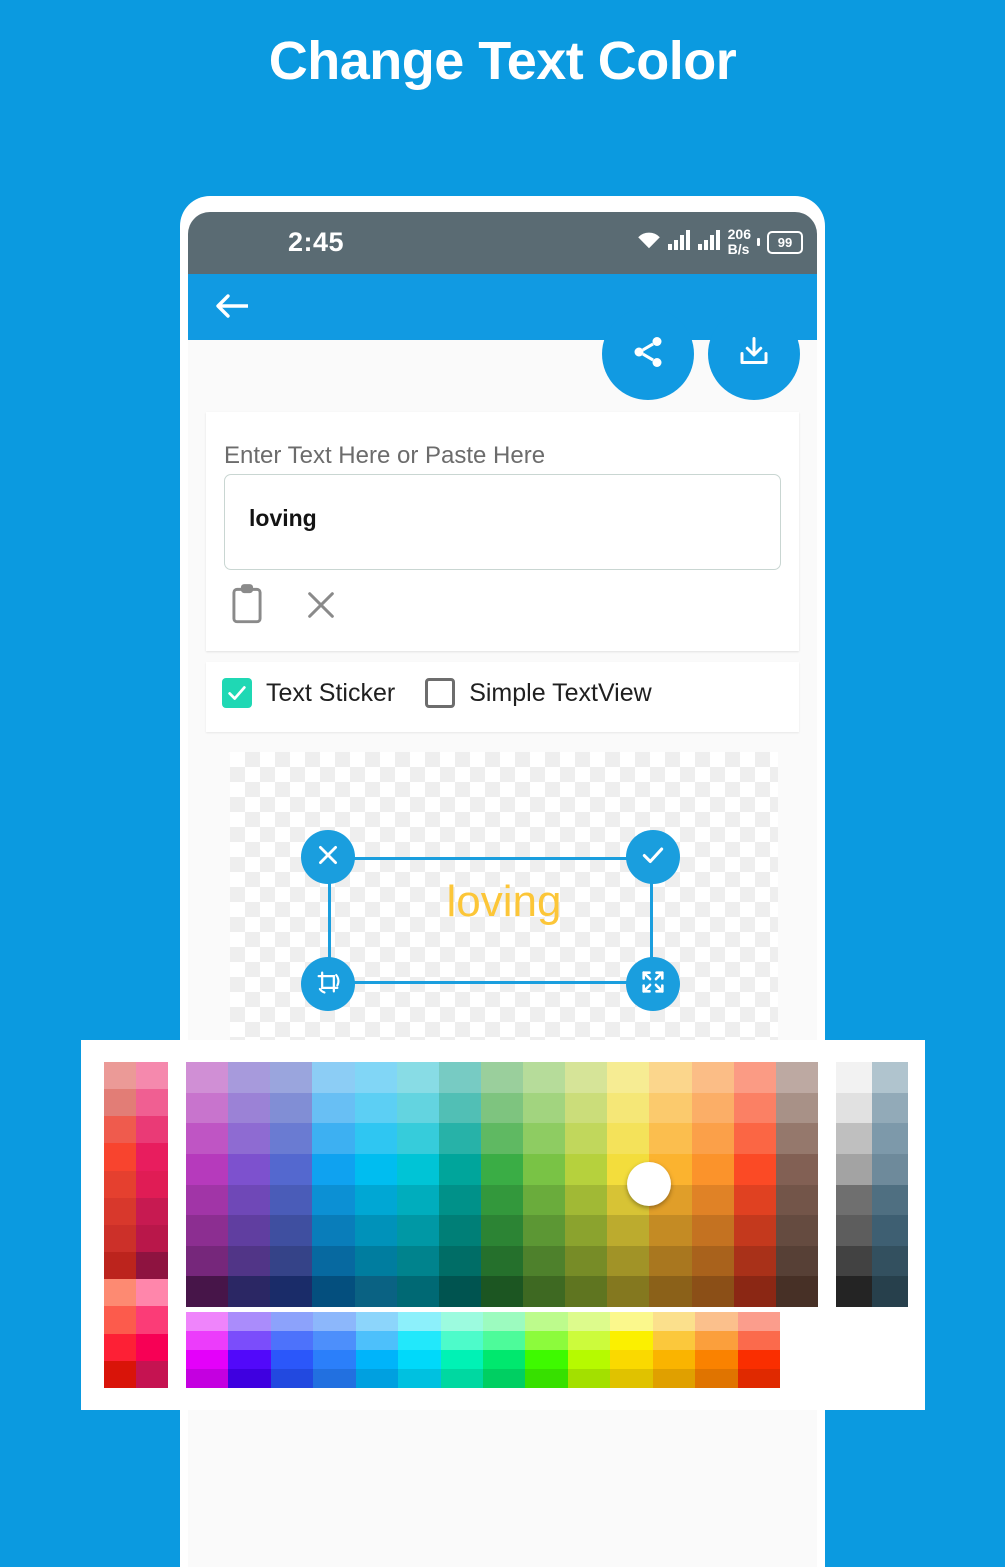 The image size is (1005, 1567). I want to click on color-swatch-grays, so click(872, 1184).